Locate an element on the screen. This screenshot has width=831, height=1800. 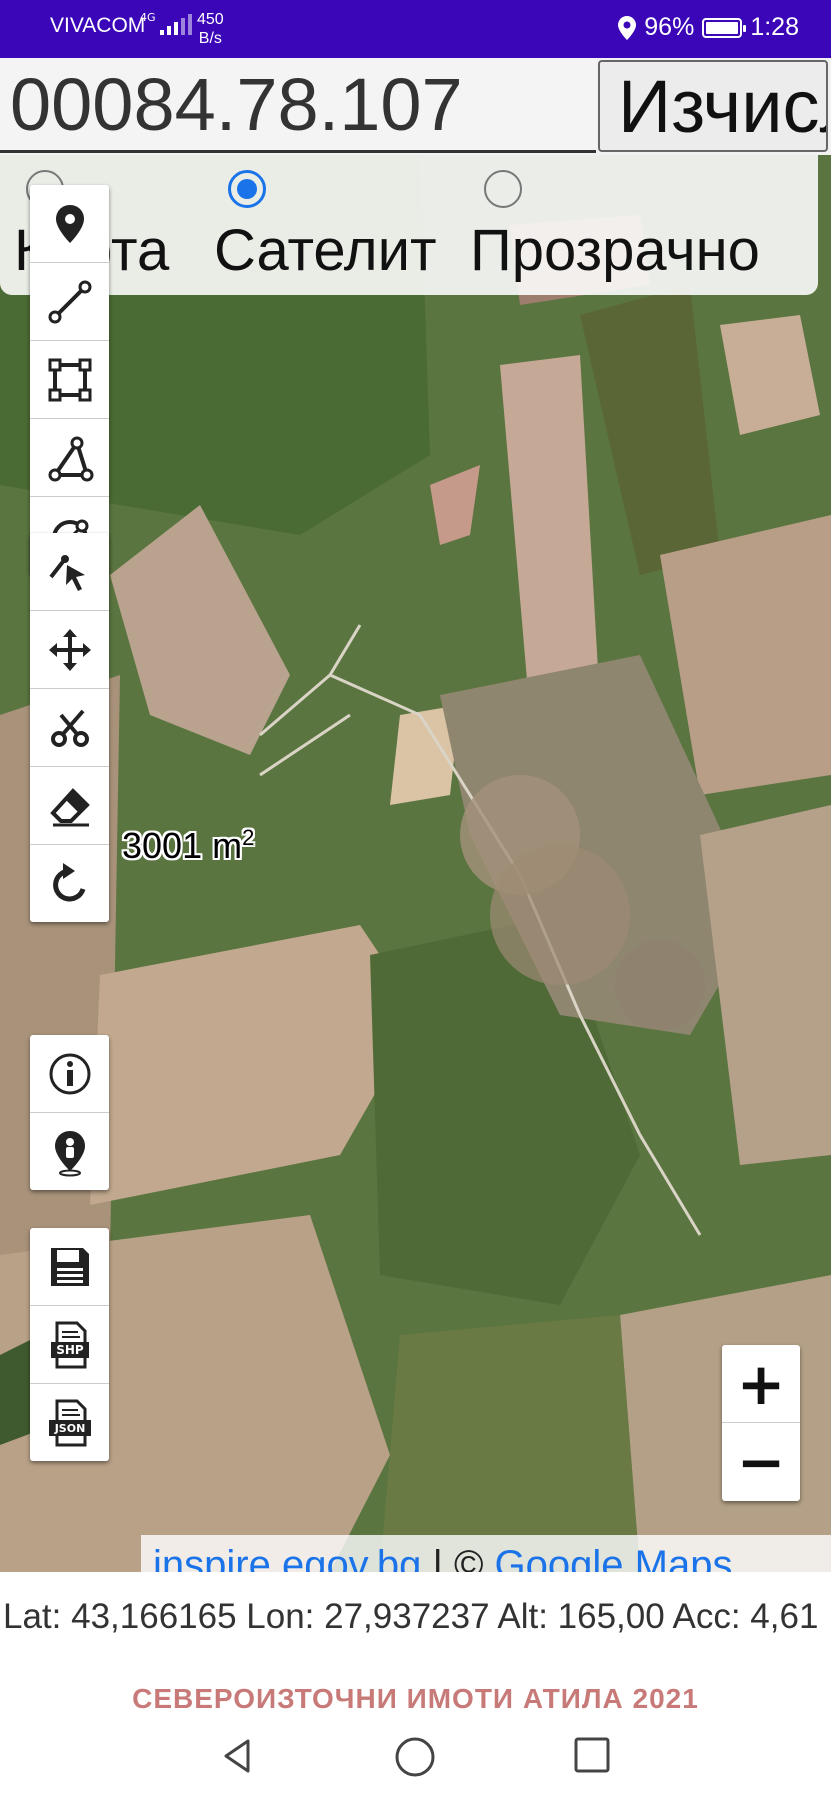
undo-tool is located at coordinates (69, 883).